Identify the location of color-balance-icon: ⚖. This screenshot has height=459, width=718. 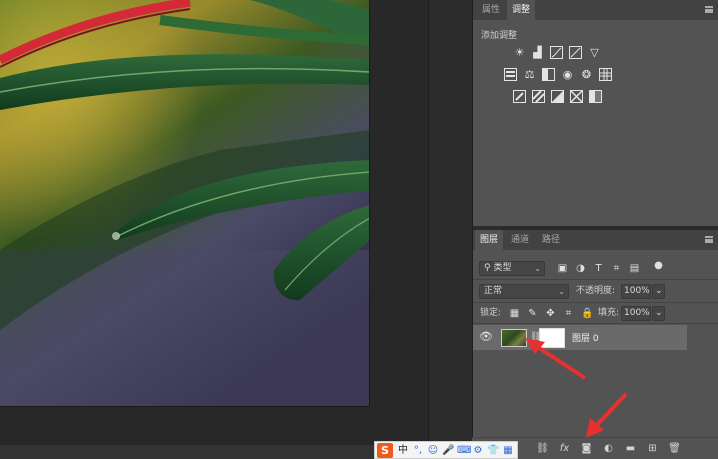
(529, 74).